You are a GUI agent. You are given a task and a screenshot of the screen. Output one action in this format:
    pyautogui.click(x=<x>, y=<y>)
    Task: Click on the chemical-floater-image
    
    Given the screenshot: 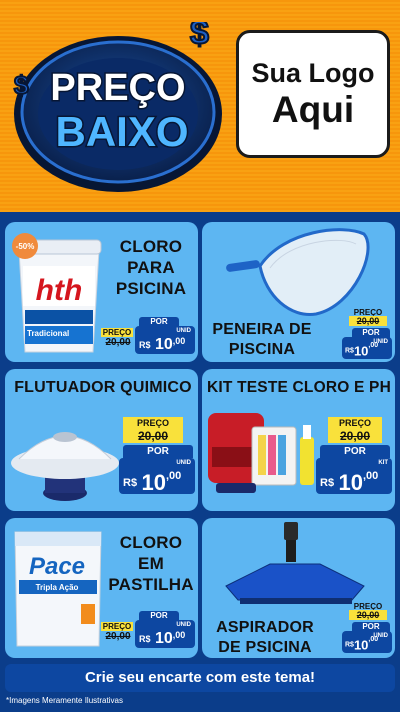 What is the action you would take?
    pyautogui.click(x=65, y=466)
    